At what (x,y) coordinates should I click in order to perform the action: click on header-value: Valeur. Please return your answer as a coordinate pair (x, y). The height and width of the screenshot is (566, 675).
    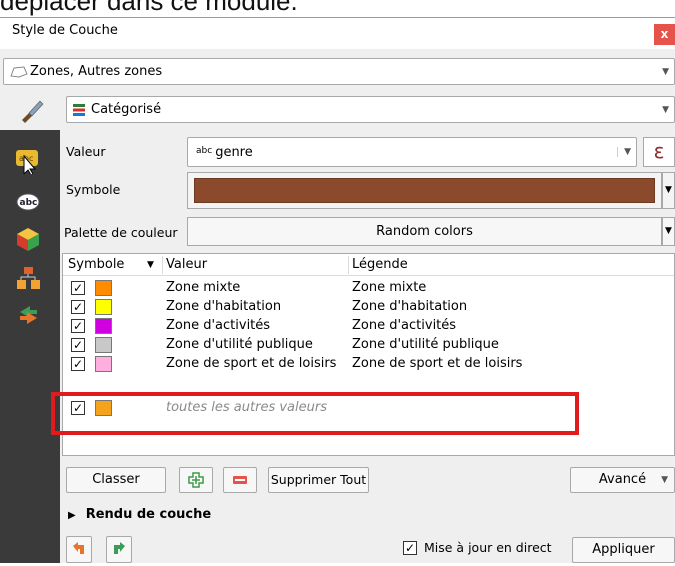
    Looking at the image, I should click on (186, 264).